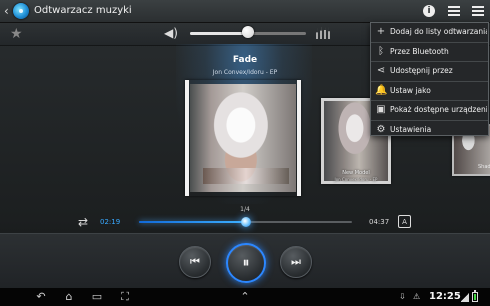  What do you see at coordinates (381, 129) in the screenshot?
I see `settings-icon: ⚙` at bounding box center [381, 129].